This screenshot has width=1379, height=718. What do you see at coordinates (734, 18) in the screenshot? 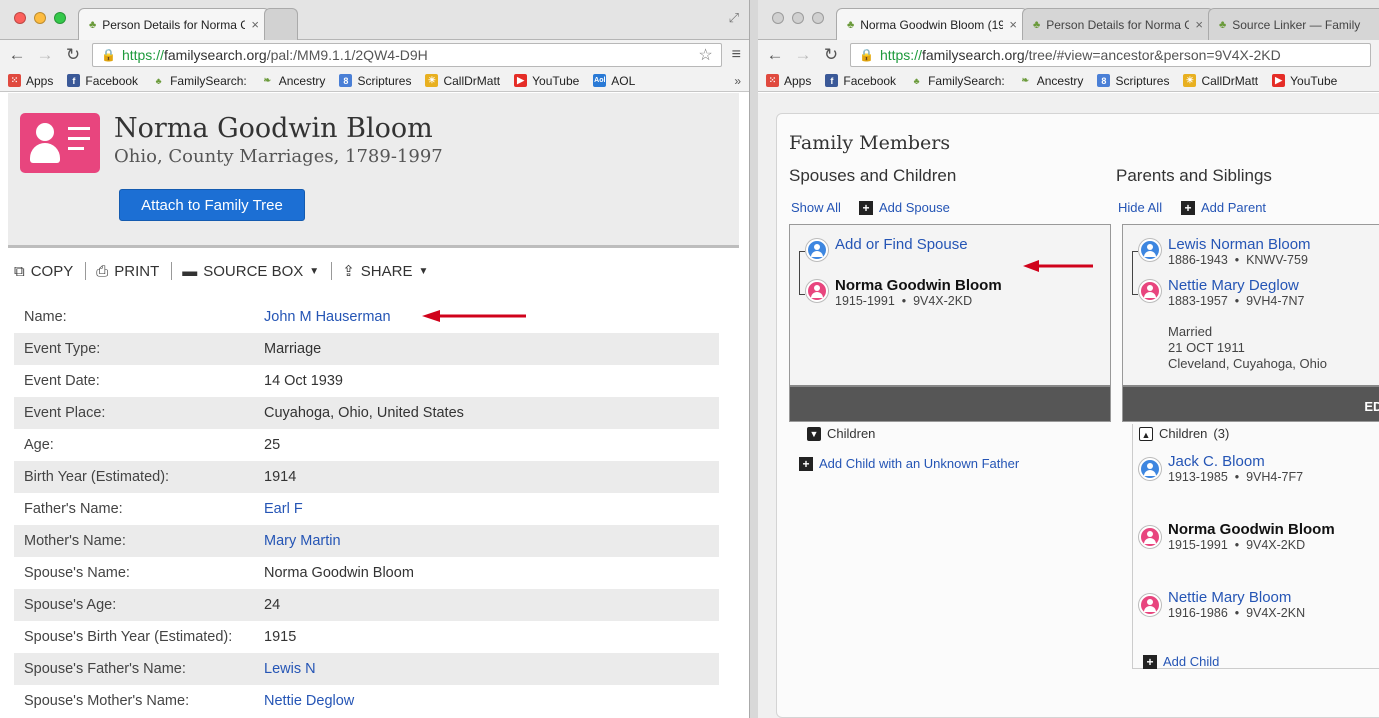
I see `fullscreen-icon: ⤢` at bounding box center [734, 18].